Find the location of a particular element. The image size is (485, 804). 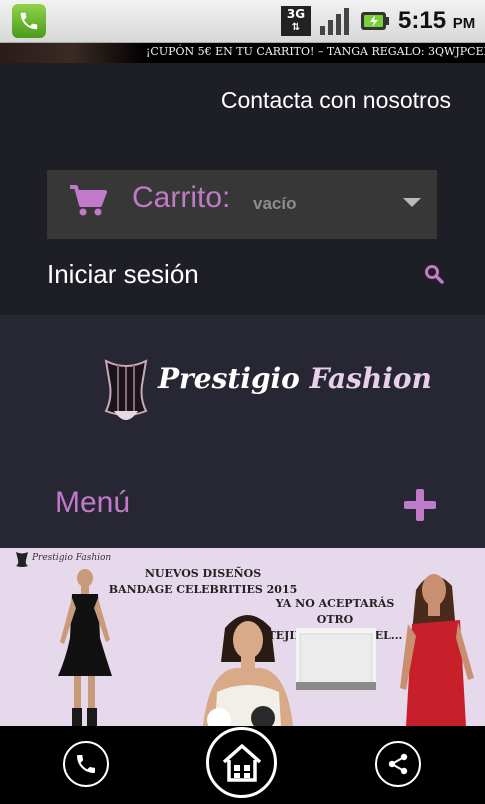

brand-logo-text: Prestigio Fashion is located at coordinates (295, 378).